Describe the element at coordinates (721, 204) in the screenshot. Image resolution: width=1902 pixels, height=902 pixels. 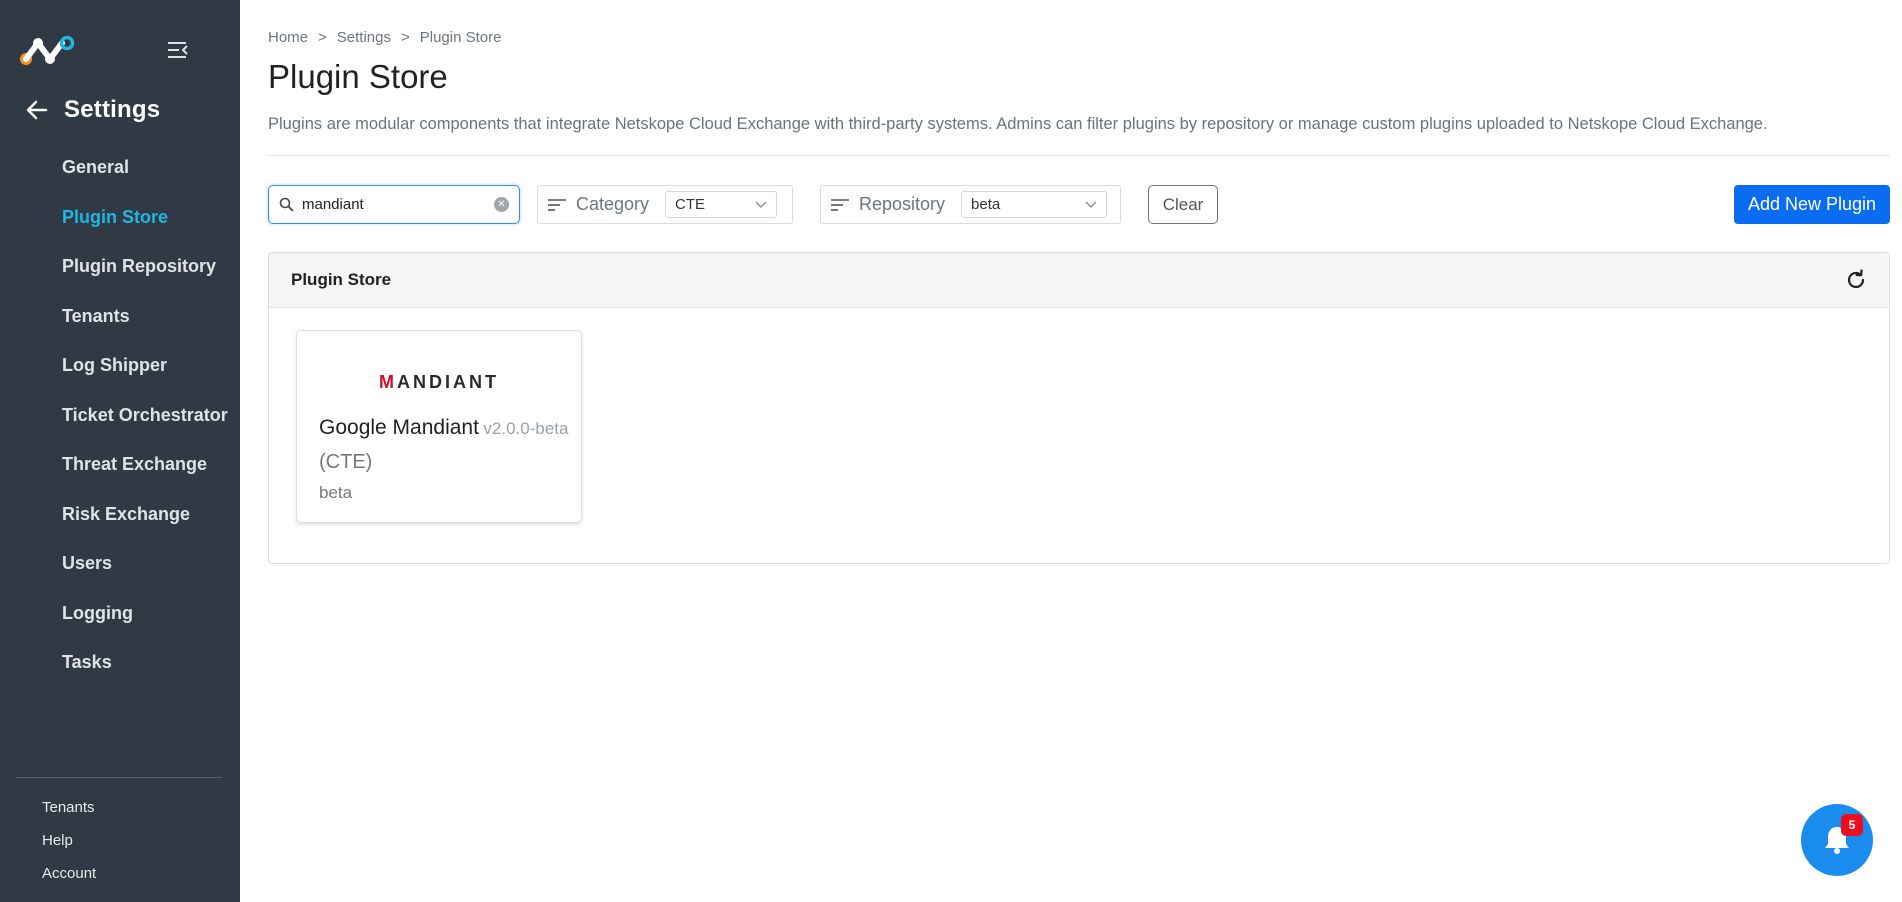
I see `category-select: CTE` at that location.